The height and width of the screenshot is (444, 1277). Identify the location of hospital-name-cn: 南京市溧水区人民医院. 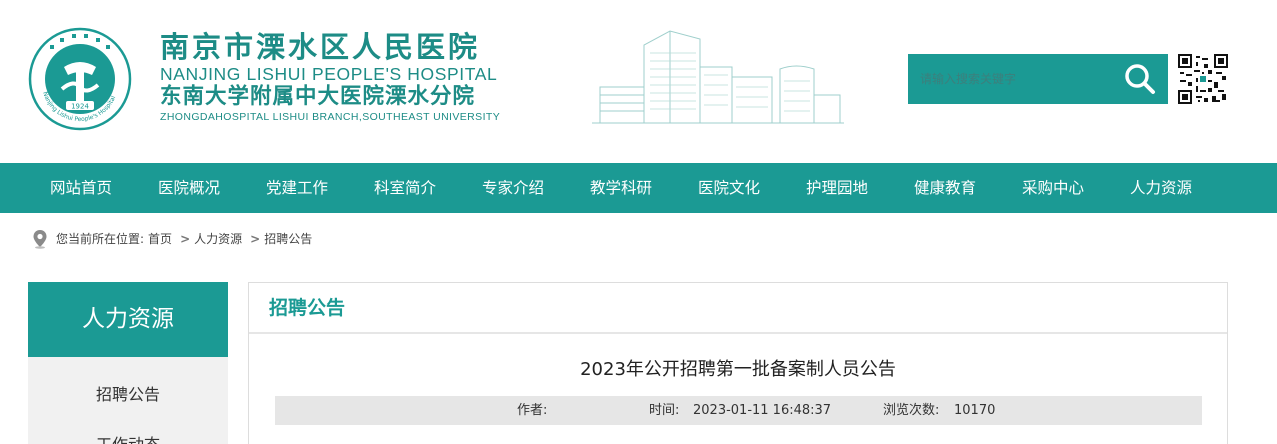
(320, 47).